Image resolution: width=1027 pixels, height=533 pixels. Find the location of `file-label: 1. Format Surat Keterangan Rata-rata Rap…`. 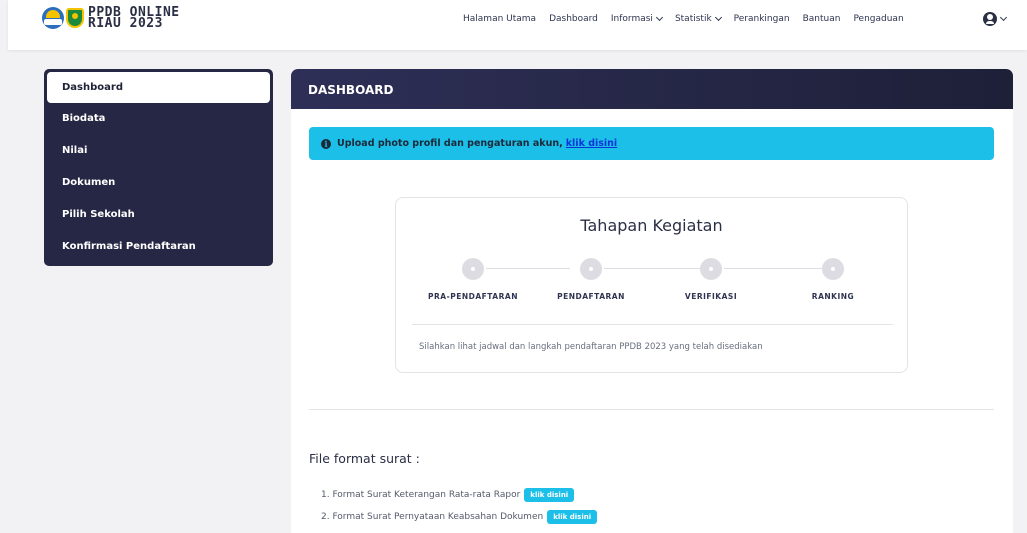

file-label: 1. Format Surat Keterangan Rata-rata Rap… is located at coordinates (421, 495).